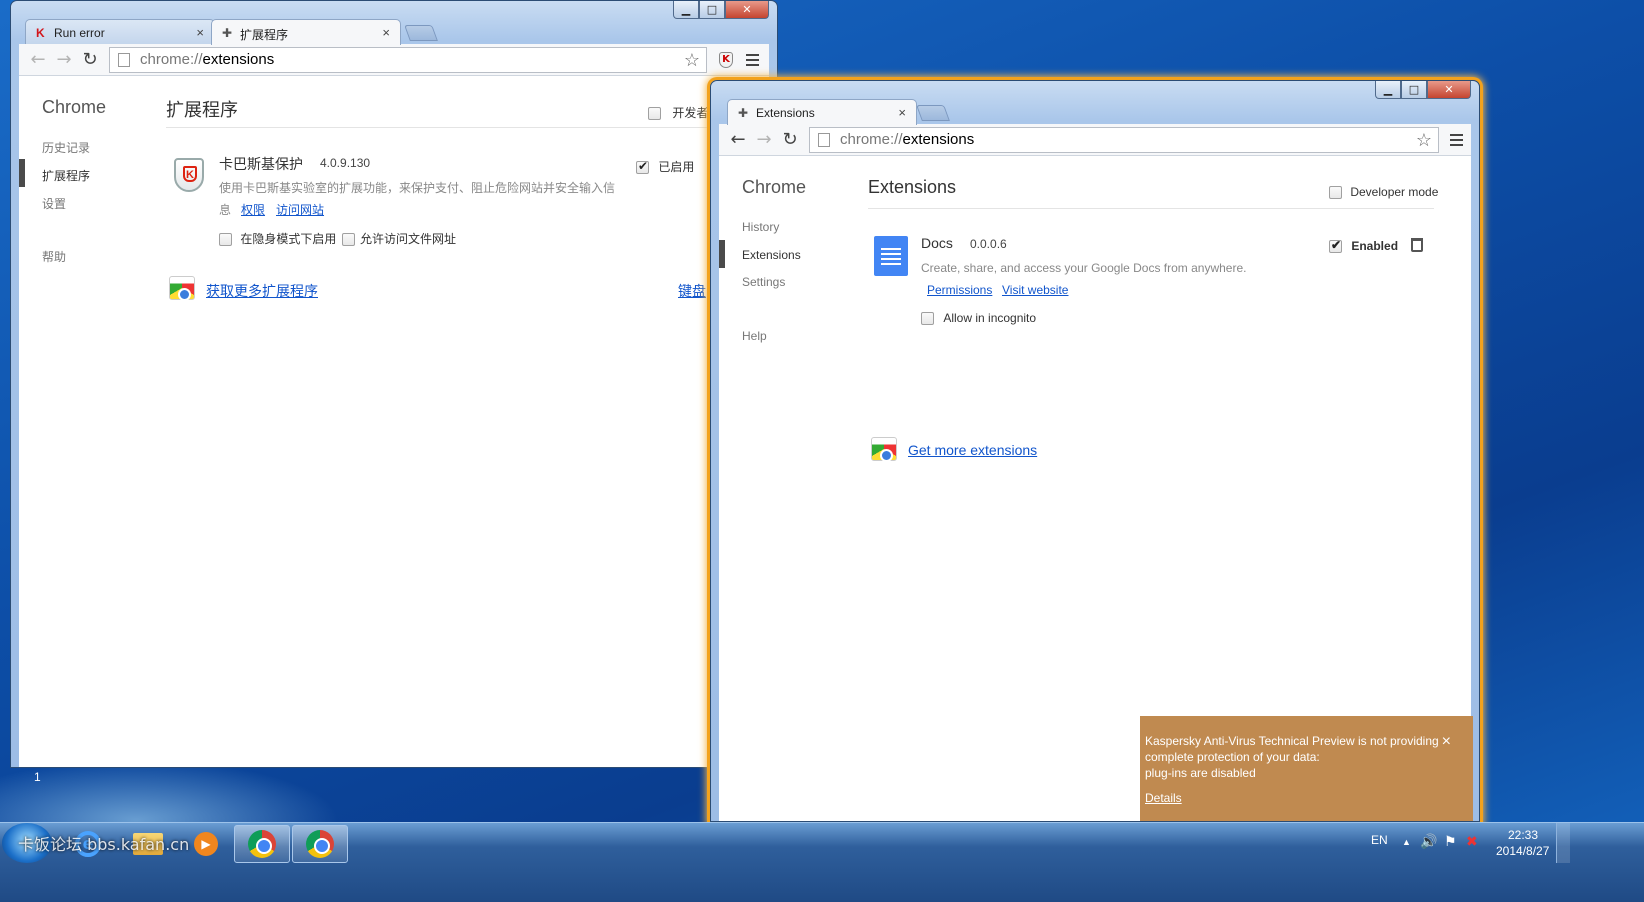 The width and height of the screenshot is (1644, 902). What do you see at coordinates (824, 139) in the screenshot?
I see `page-icon` at bounding box center [824, 139].